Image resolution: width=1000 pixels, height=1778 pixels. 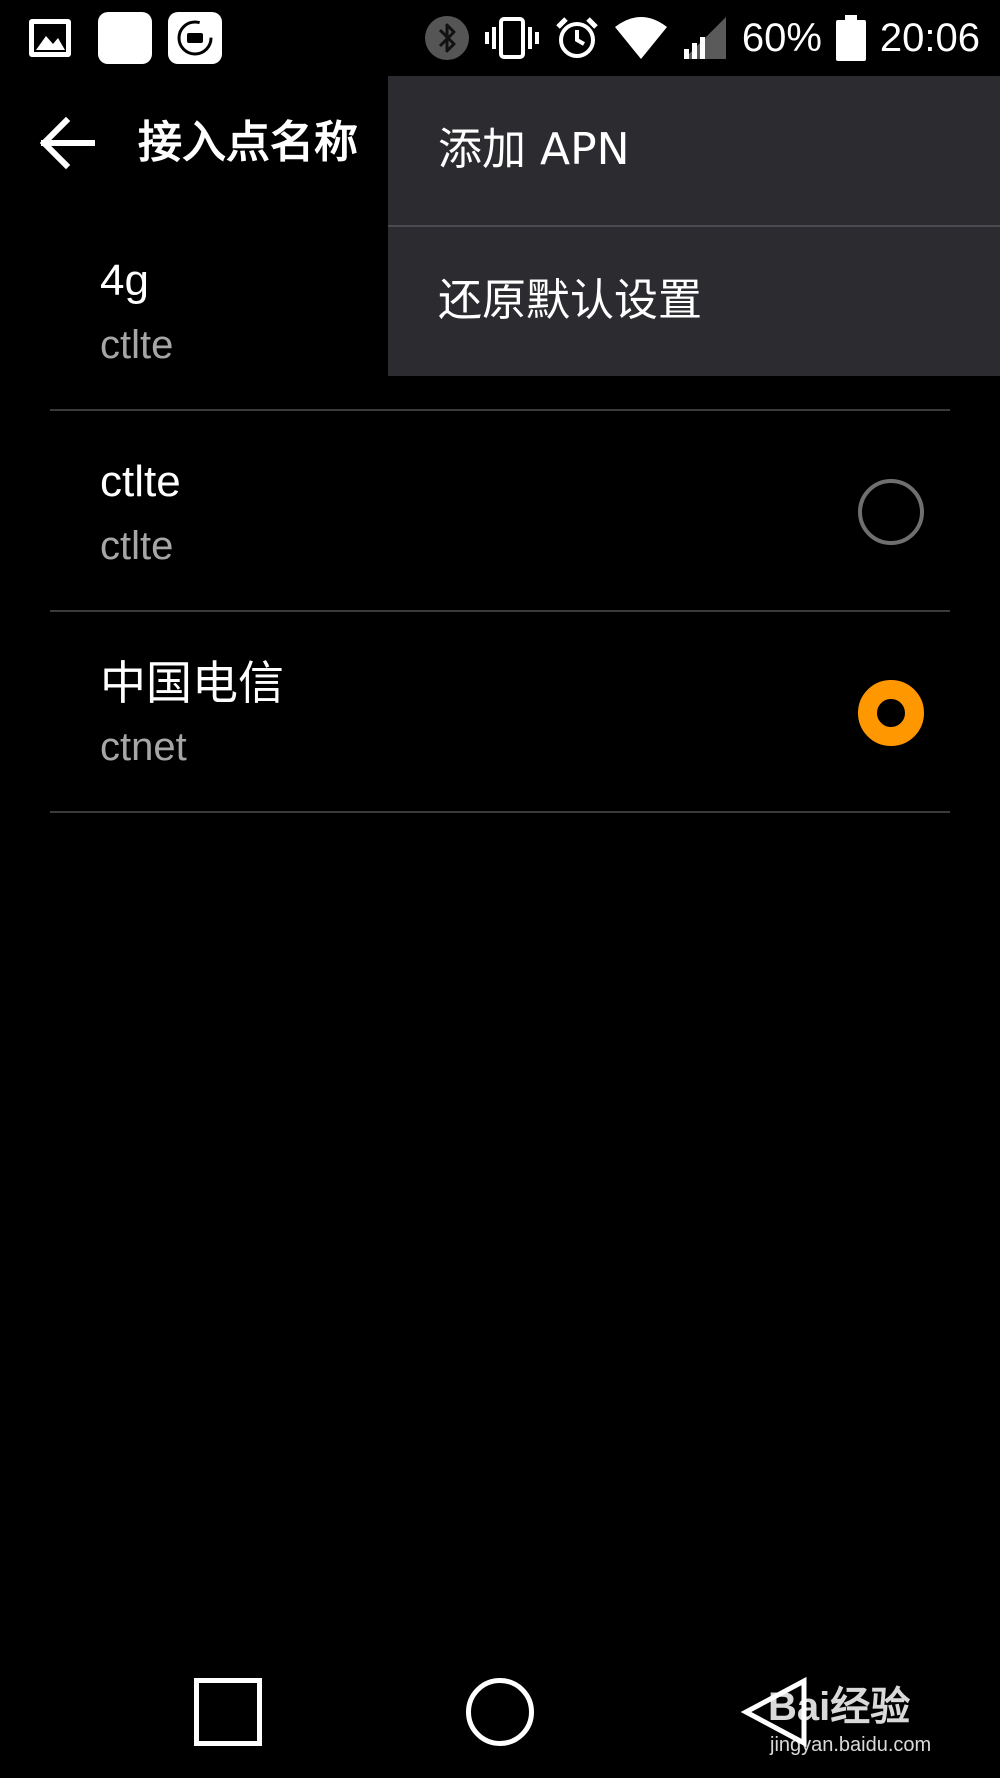 I want to click on apn-value: ctnet, so click(x=143, y=747).